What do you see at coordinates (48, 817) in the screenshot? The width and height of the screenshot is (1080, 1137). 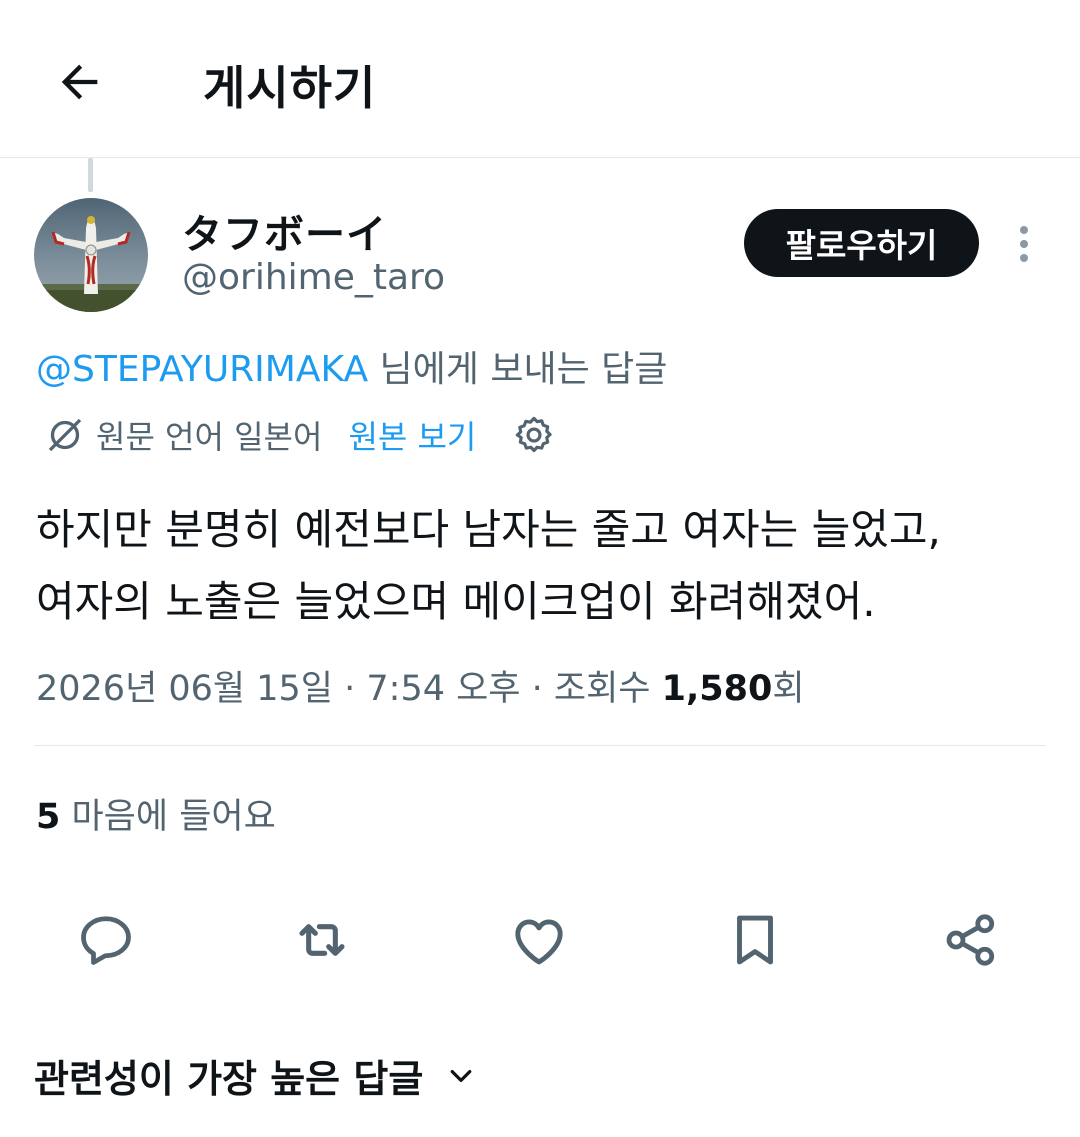 I see `likes-count: 5` at bounding box center [48, 817].